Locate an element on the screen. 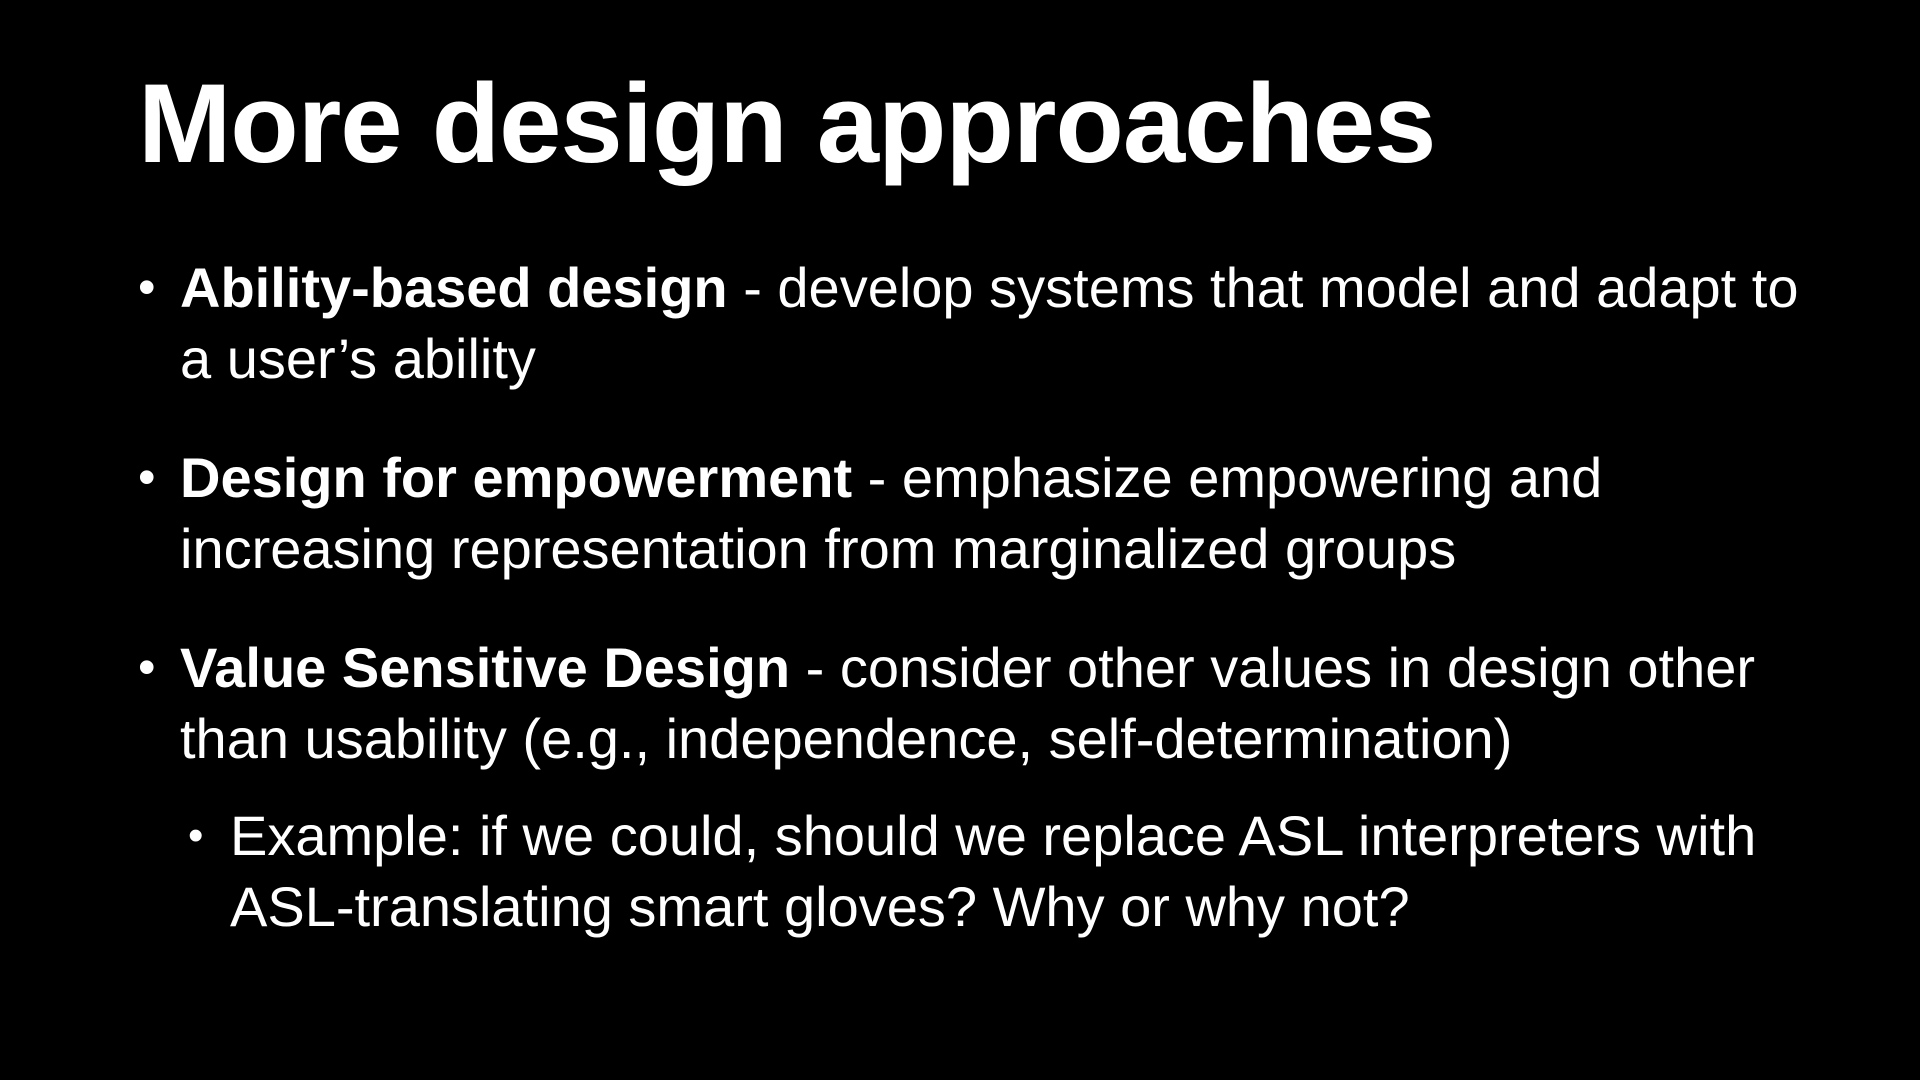  slide-title: More design approaches is located at coordinates (787, 123).